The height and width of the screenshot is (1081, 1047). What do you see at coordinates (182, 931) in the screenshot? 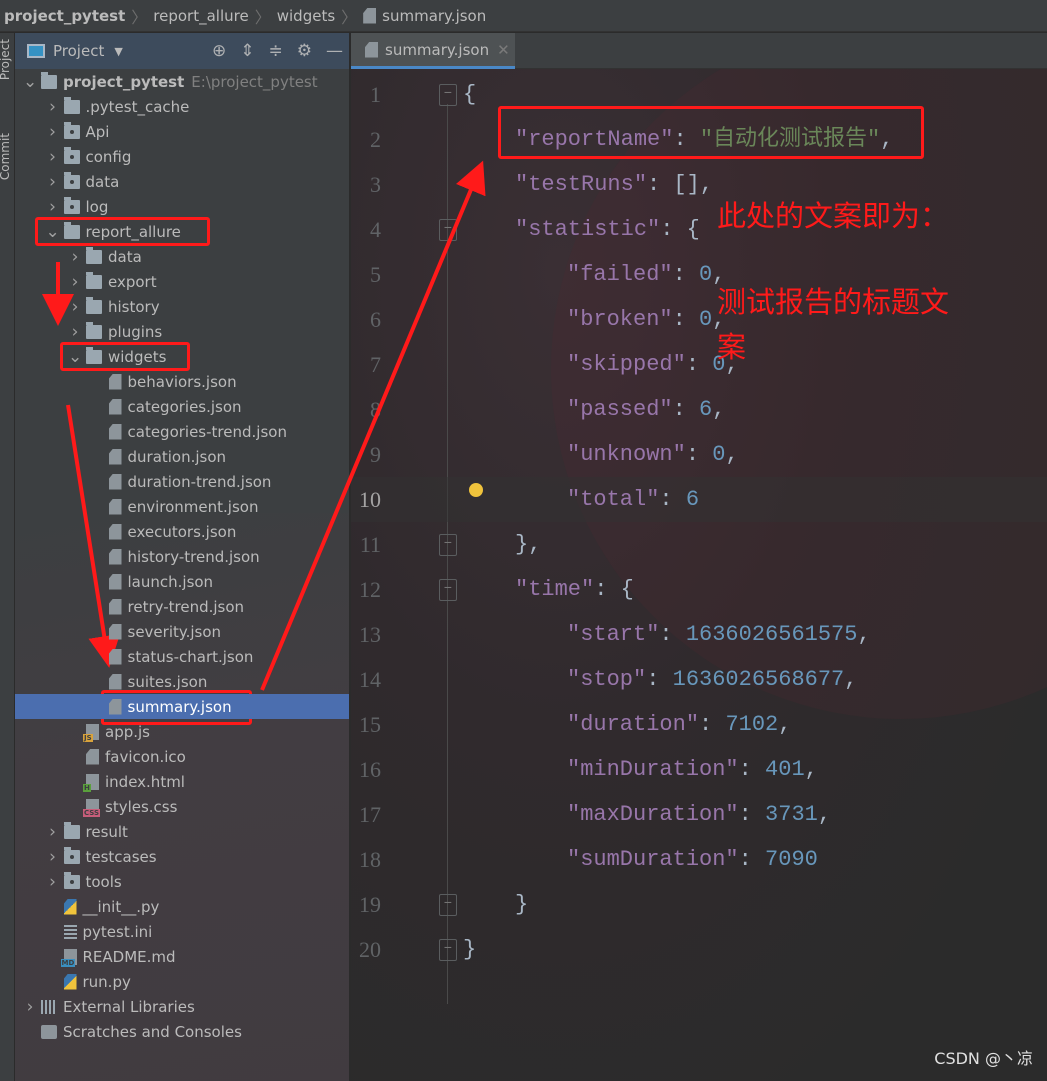
I see `tree-item: pytest.ini` at bounding box center [182, 931].